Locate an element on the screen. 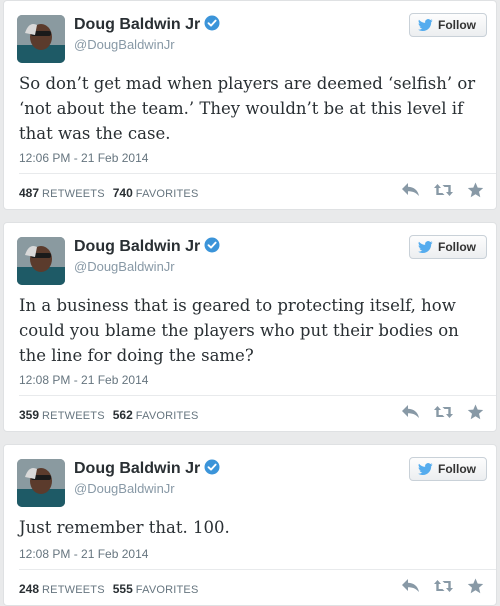  retweet-count: 359 is located at coordinates (29, 415).